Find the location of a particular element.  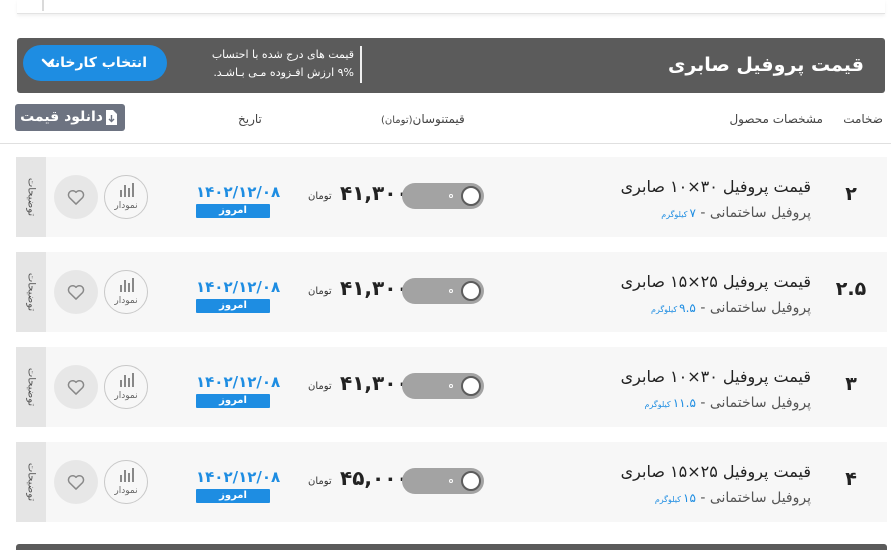

thickness-value: ۳ is located at coordinates (851, 384).